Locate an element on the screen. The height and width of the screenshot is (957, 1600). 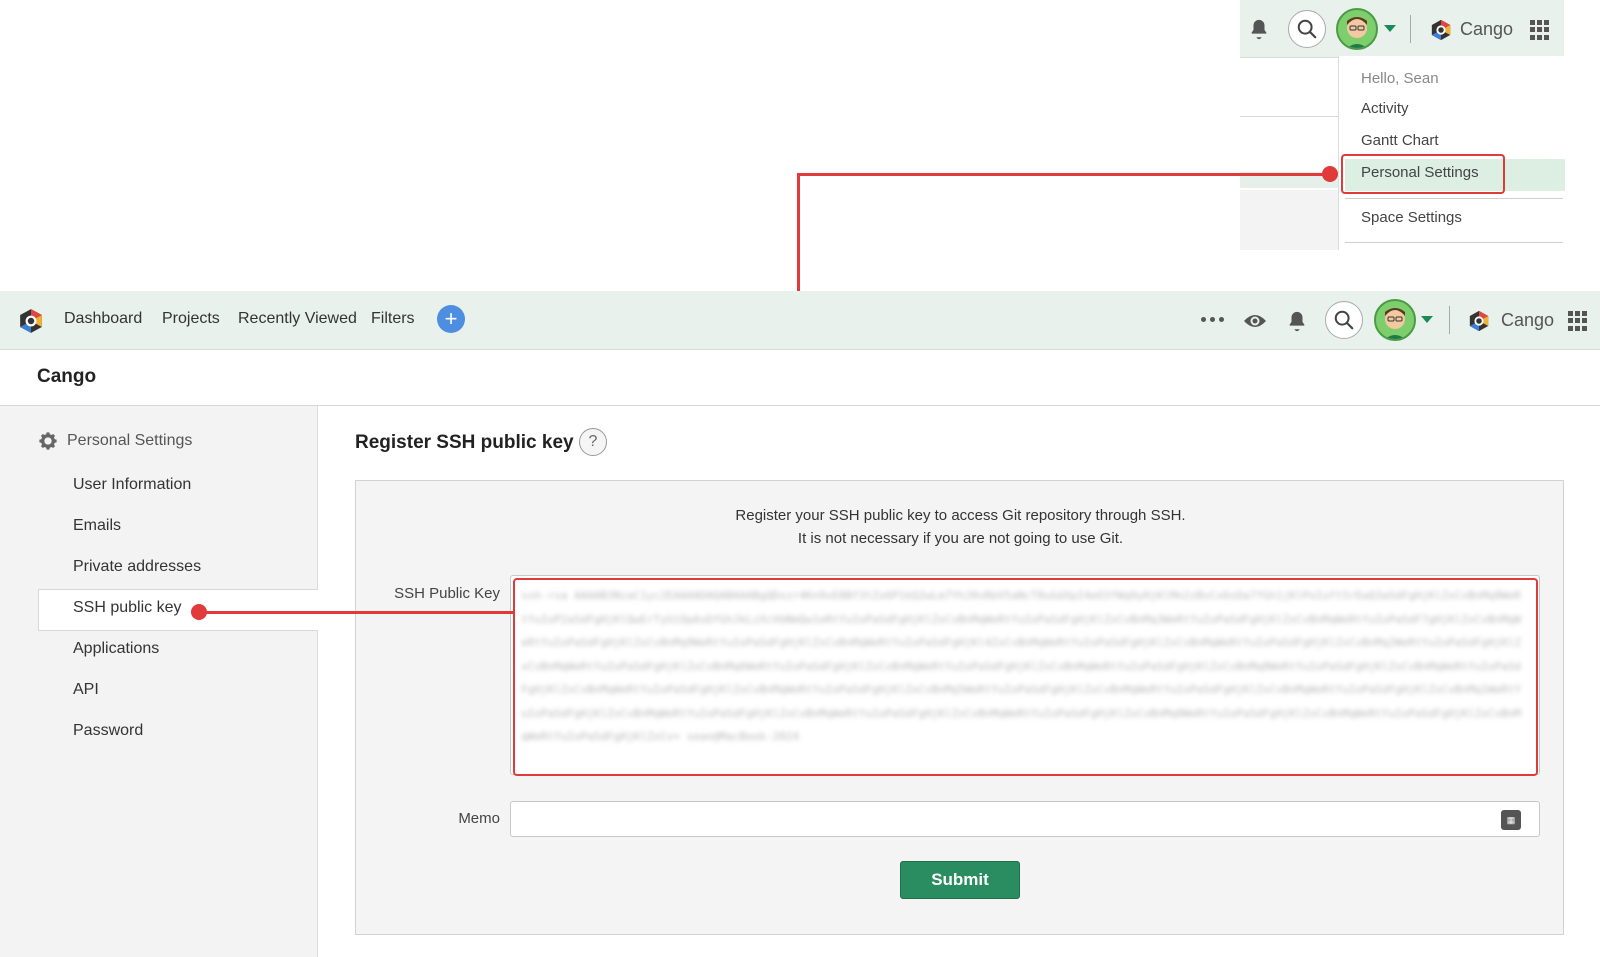
menu-item-activity: Activity is located at coordinates (1385, 108).